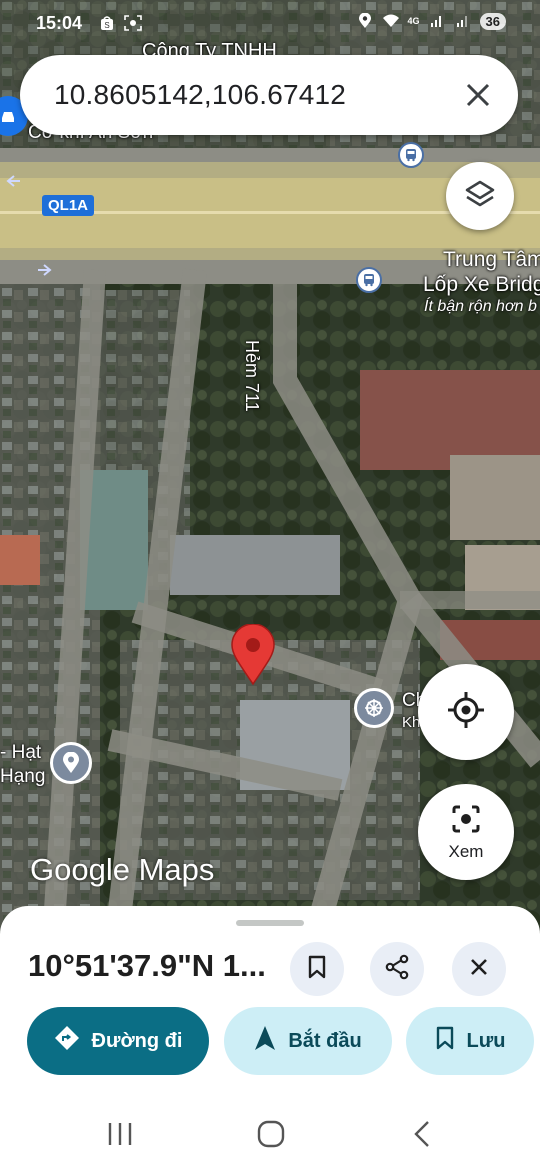 The image size is (540, 1170). I want to click on battery-level: 36, so click(492, 21).